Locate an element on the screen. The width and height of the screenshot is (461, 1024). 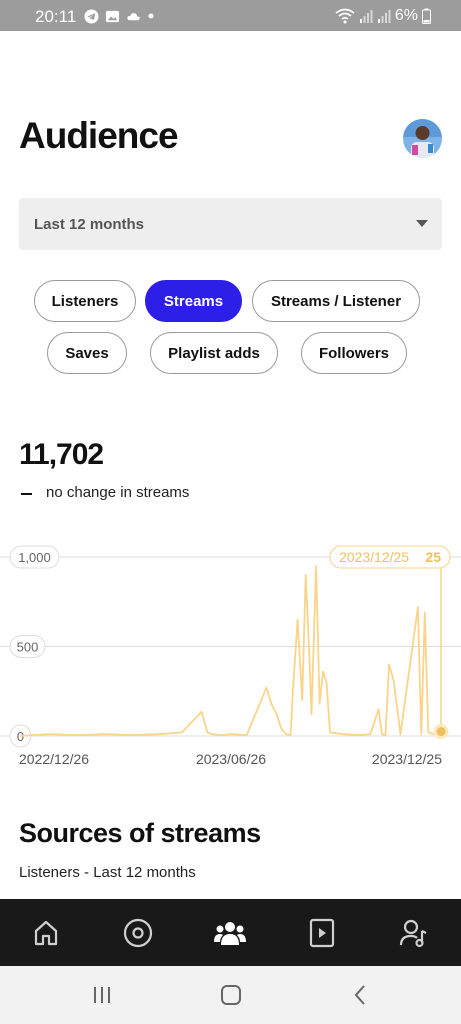
y-tick-label: 500 is located at coordinates (28, 647).